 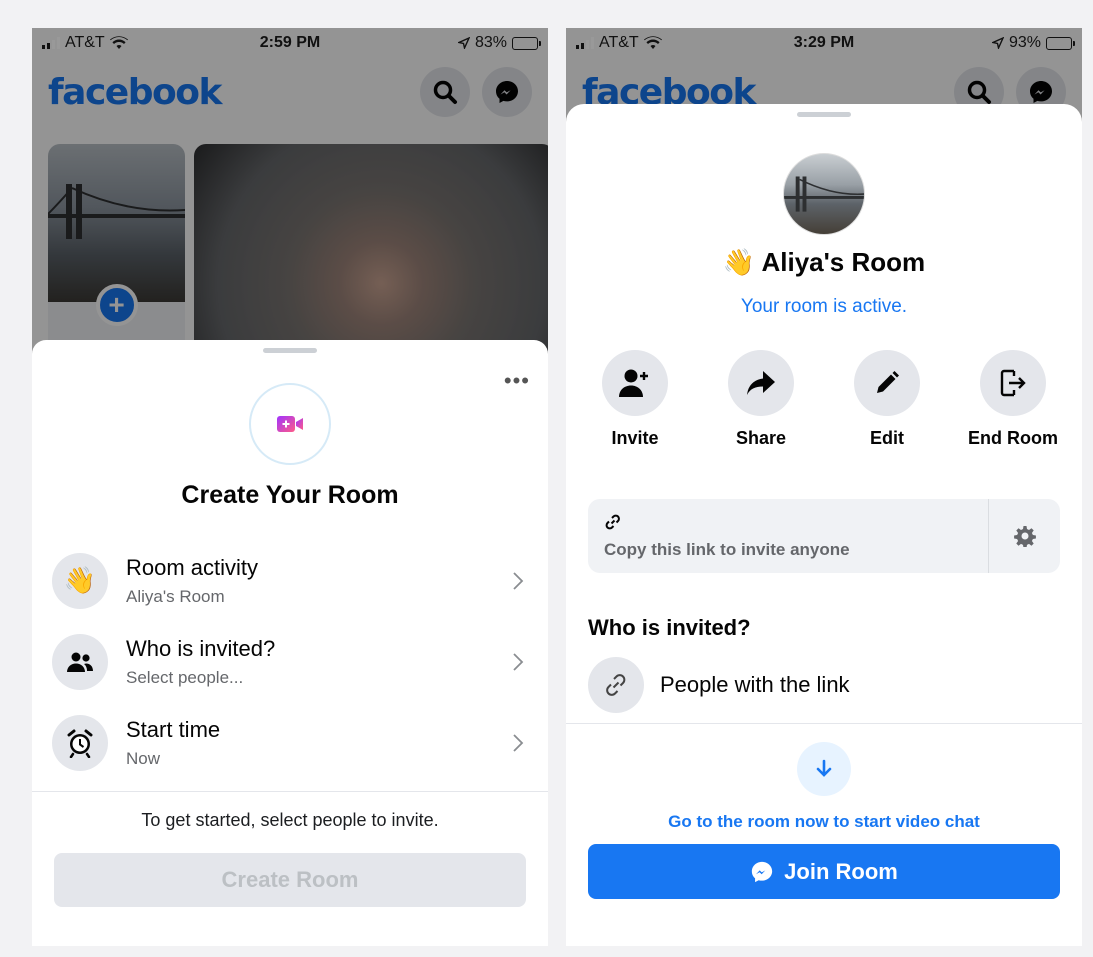 I want to click on room-name: Aliya's Room, so click(x=843, y=262).